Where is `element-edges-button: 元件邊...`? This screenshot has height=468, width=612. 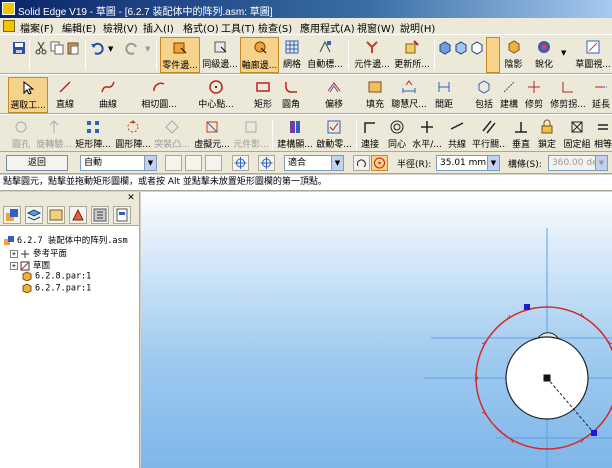 element-edges-button: 元件邊... is located at coordinates (372, 55).